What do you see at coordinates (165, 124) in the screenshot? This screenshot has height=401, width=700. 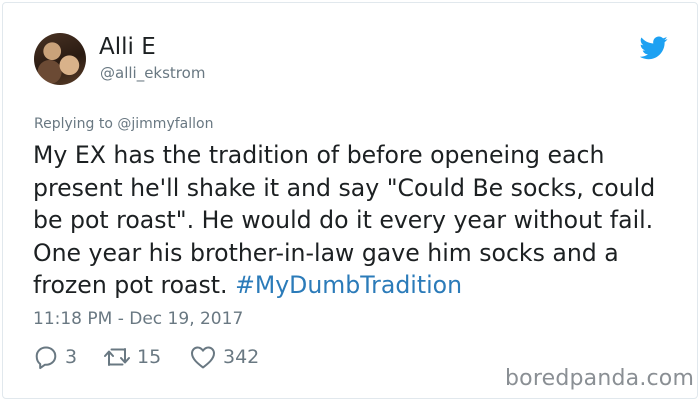 I see `reply-mention-link: @jimmyfallon` at bounding box center [165, 124].